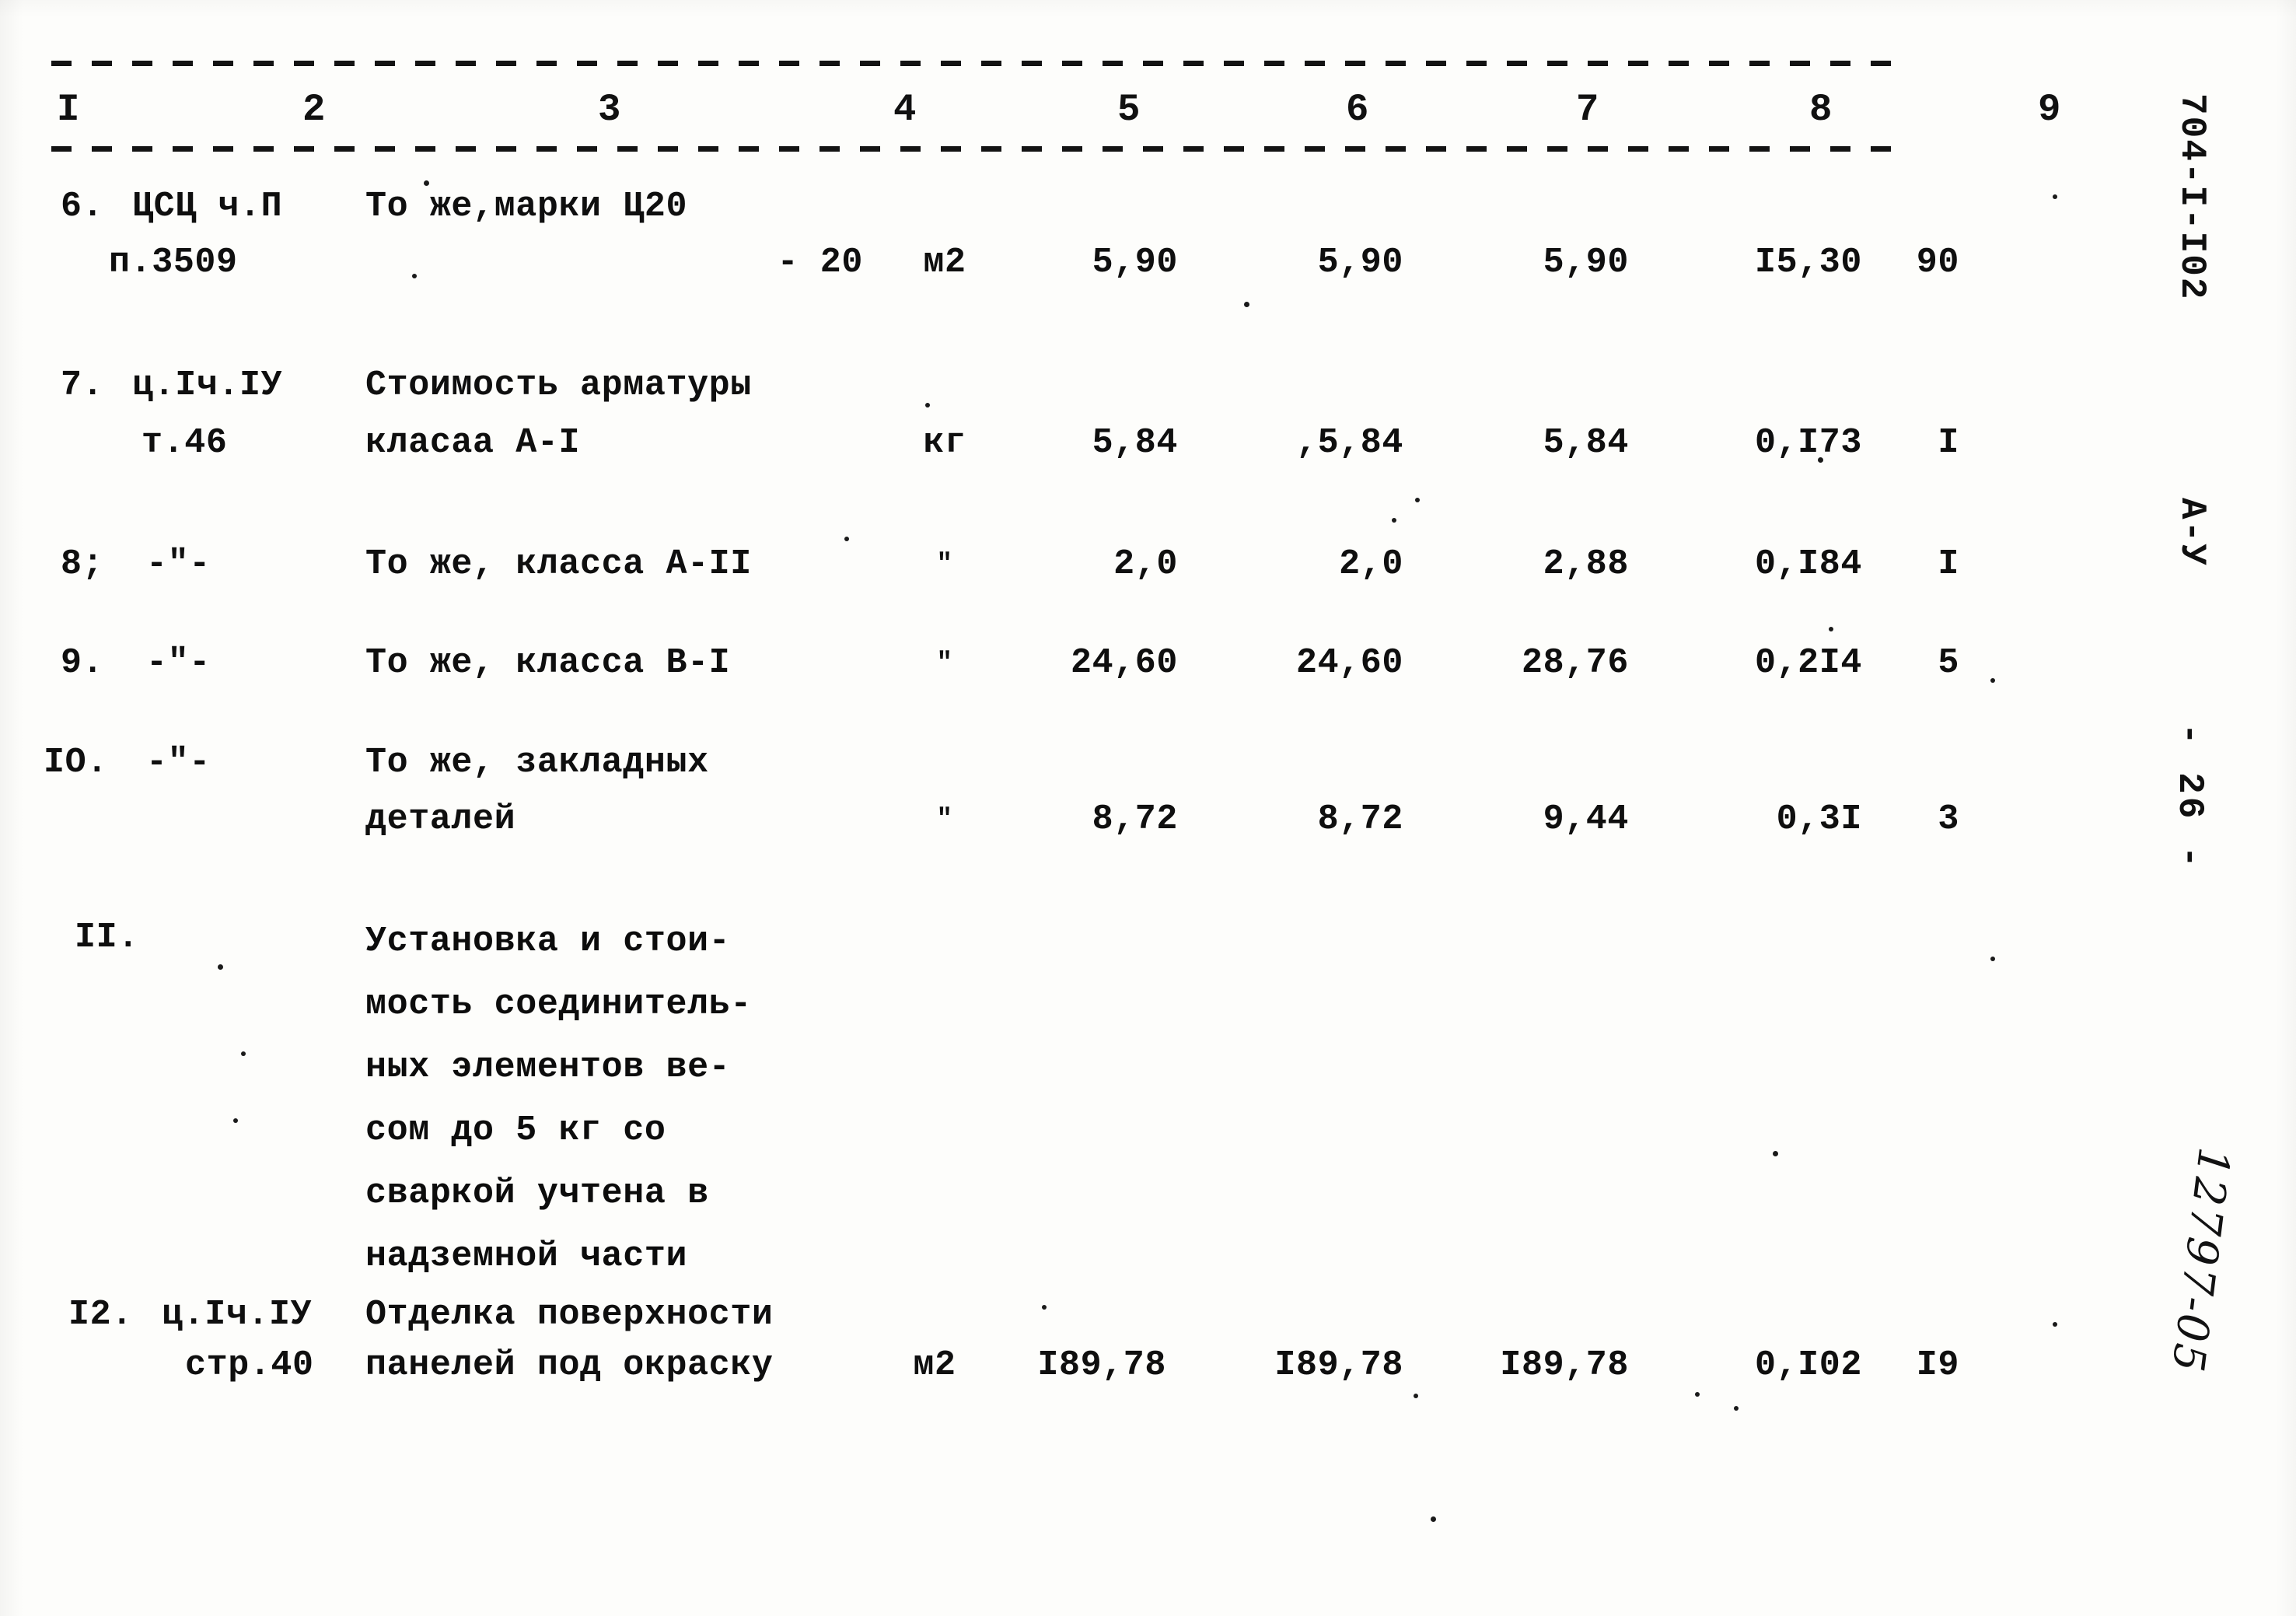 The width and height of the screenshot is (2296, 1616). What do you see at coordinates (1808, 443) in the screenshot?
I see `row-value-8: 0,I73` at bounding box center [1808, 443].